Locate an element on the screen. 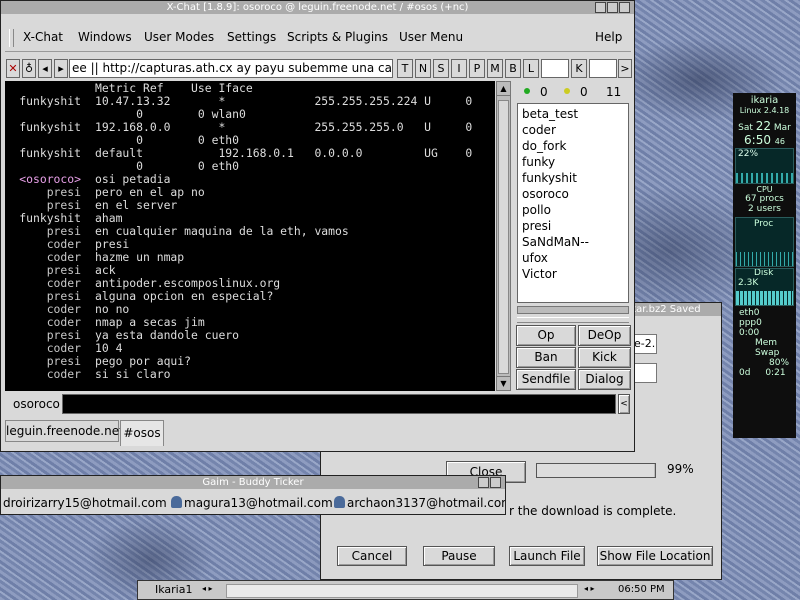 This screenshot has width=800, height=600. pane-handle is located at coordinates (573, 320).